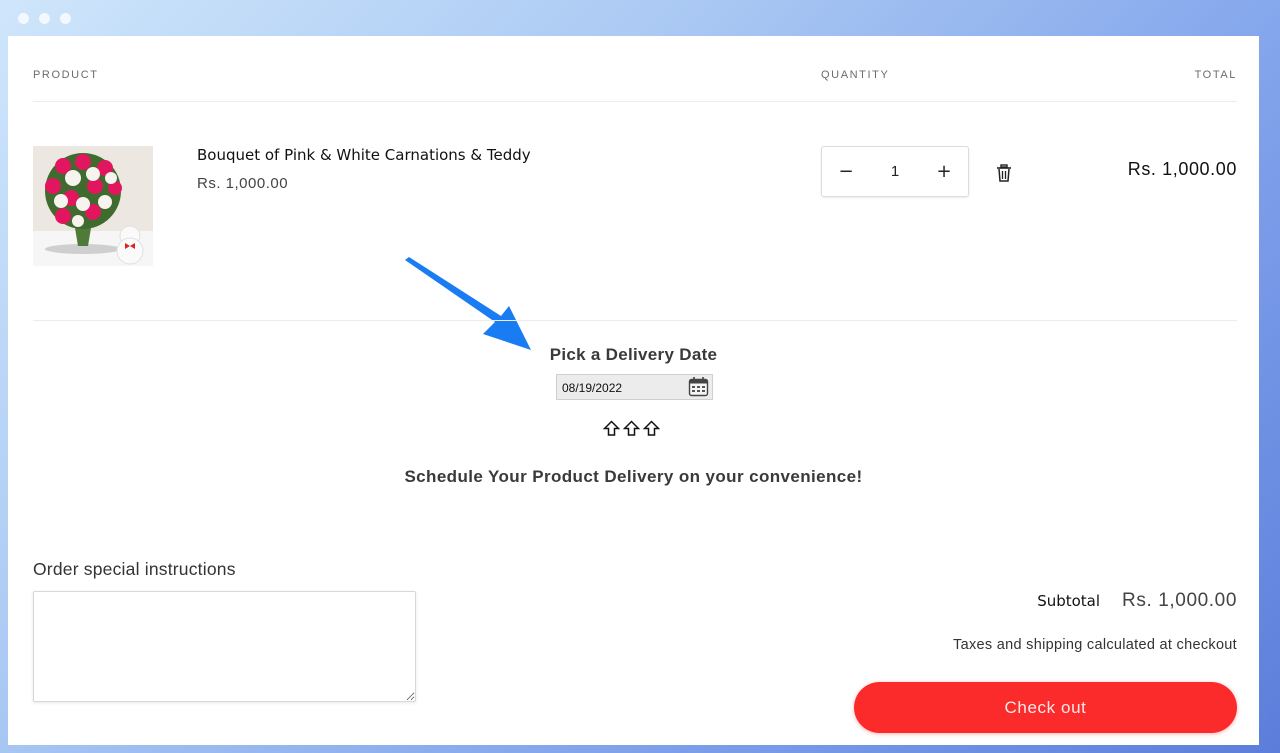 Image resolution: width=1280 pixels, height=753 pixels. I want to click on delivery-date-title: Pick a Delivery Date, so click(633, 354).